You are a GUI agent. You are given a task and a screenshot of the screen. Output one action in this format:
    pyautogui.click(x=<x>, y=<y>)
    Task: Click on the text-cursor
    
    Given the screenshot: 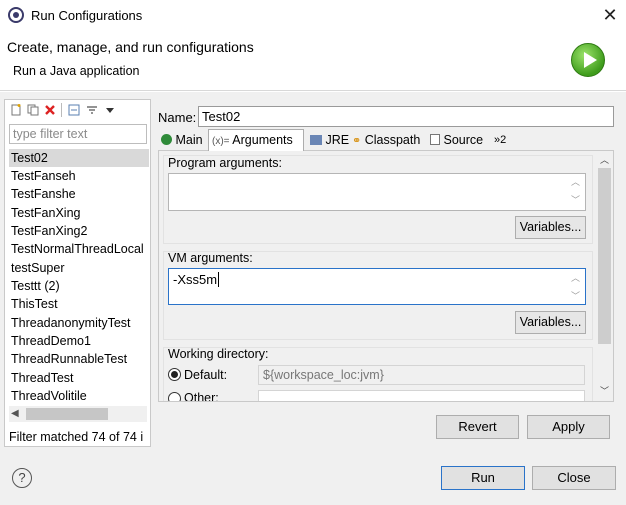 What is the action you would take?
    pyautogui.click(x=219, y=279)
    